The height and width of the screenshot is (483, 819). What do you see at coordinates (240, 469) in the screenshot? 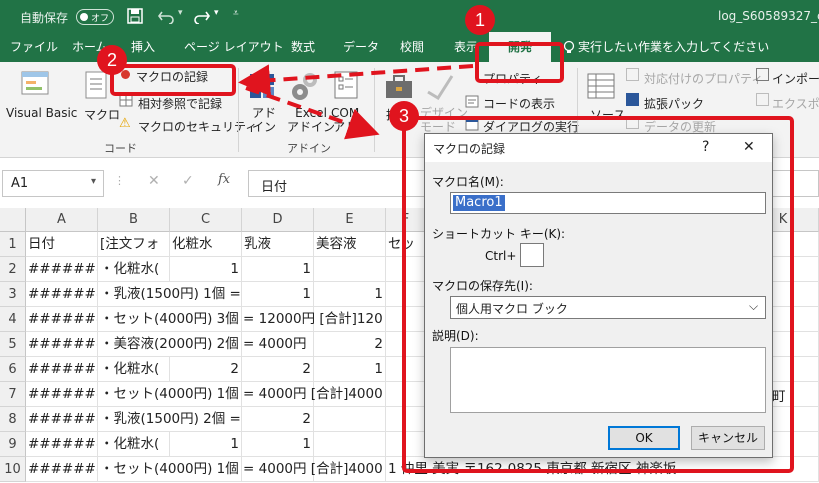
I see `cell-b10: ・セット(4000円) 1個 = 4000円 [合計]4000` at bounding box center [240, 469].